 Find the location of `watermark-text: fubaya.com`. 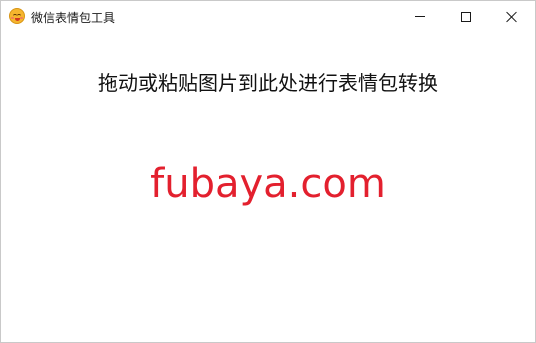

watermark-text: fubaya.com is located at coordinates (268, 184).